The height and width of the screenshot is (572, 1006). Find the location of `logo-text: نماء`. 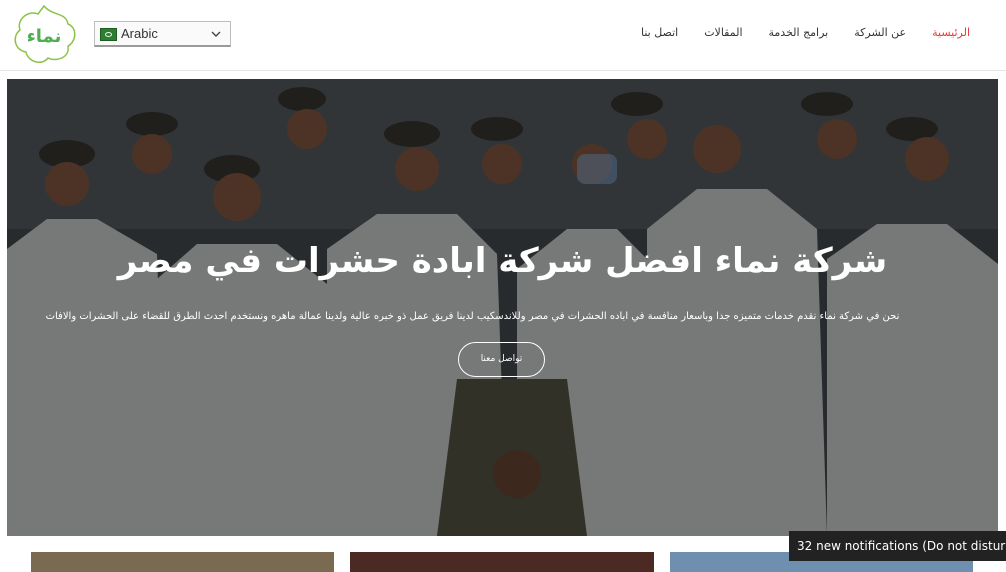

logo-text: نماء is located at coordinates (44, 36).